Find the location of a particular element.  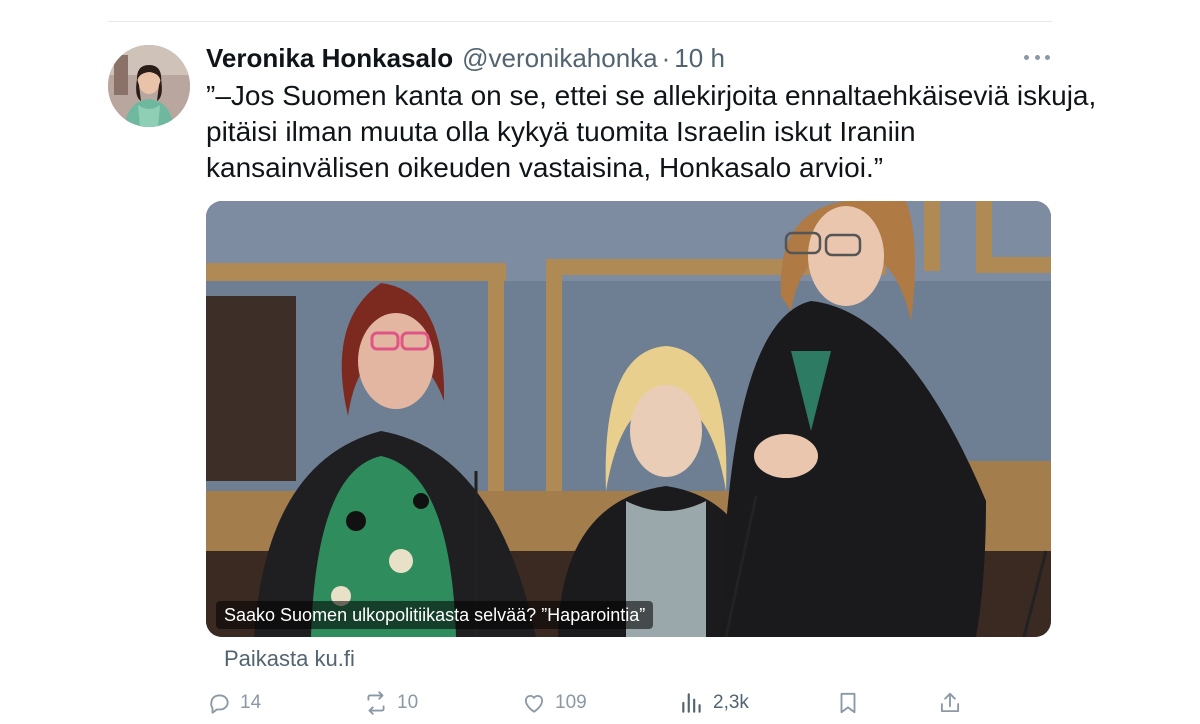

share-icon is located at coordinates (950, 702).